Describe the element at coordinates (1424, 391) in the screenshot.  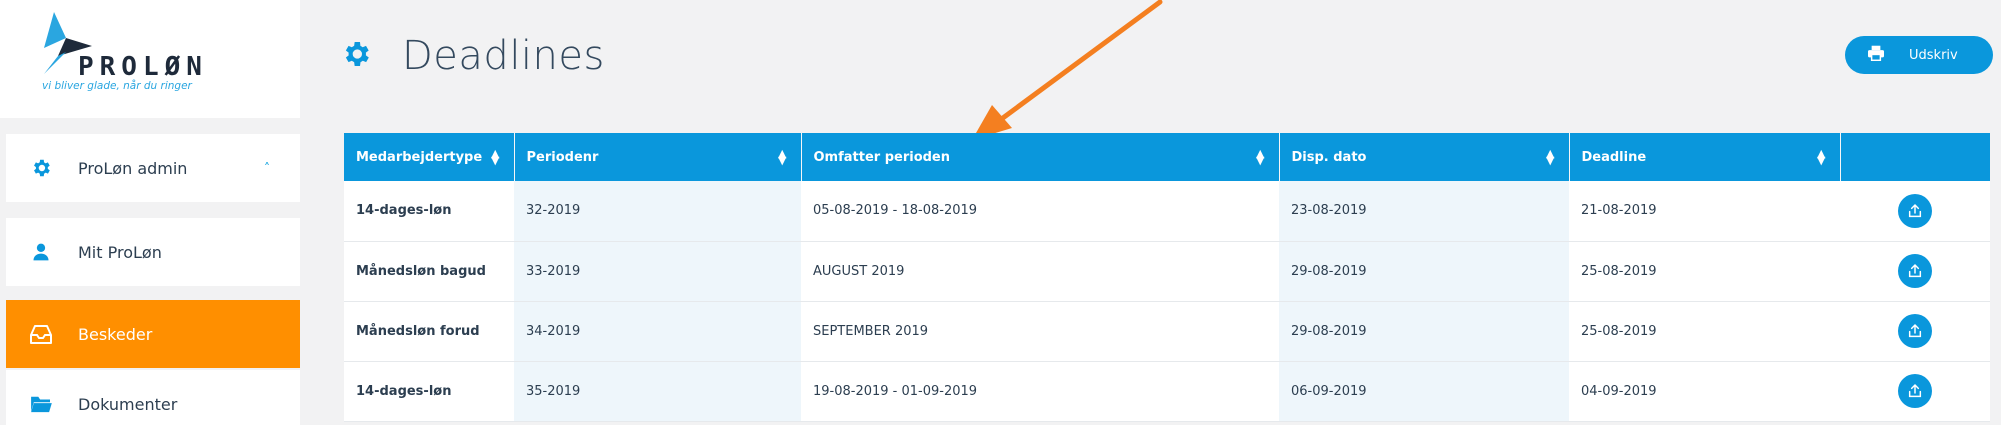
I see `cell-disp-dato: 06-09-2019` at that location.